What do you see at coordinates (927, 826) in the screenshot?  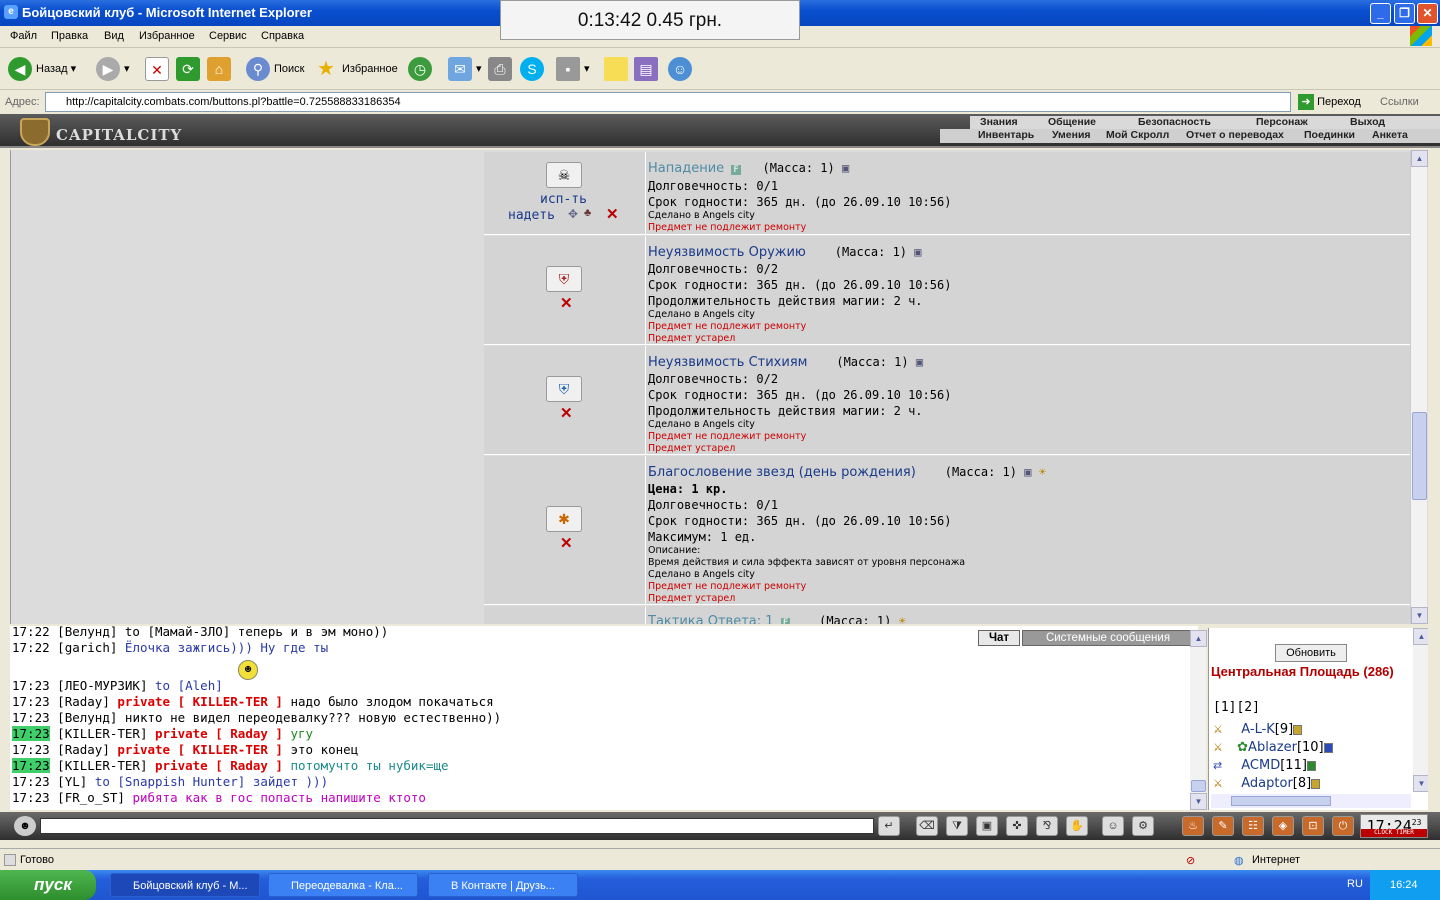 I see `eraser-icon: ⌫` at bounding box center [927, 826].